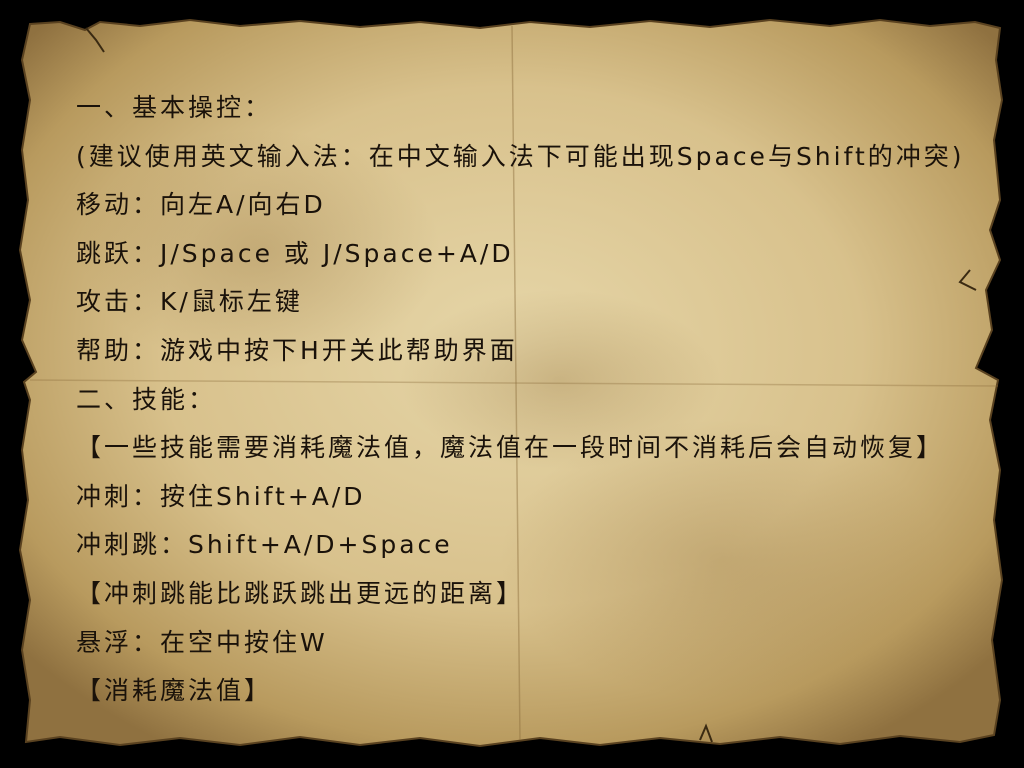 The image size is (1024, 768). I want to click on help-line-jump: 跳跃：J/Space 或 J/Space+A/D, so click(295, 253).